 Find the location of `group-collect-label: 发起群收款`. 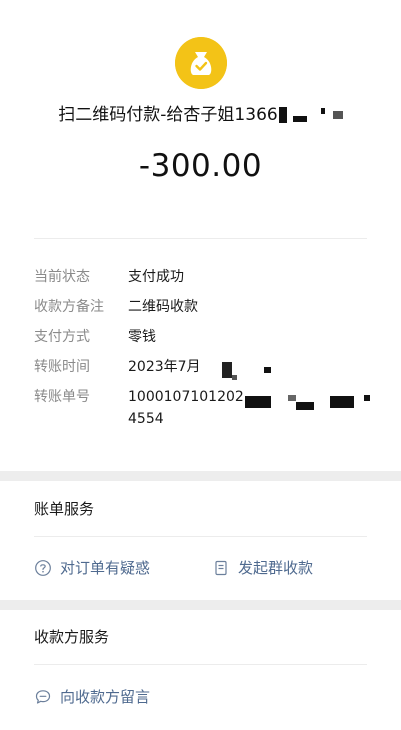

group-collect-label: 发起群收款 is located at coordinates (276, 568).